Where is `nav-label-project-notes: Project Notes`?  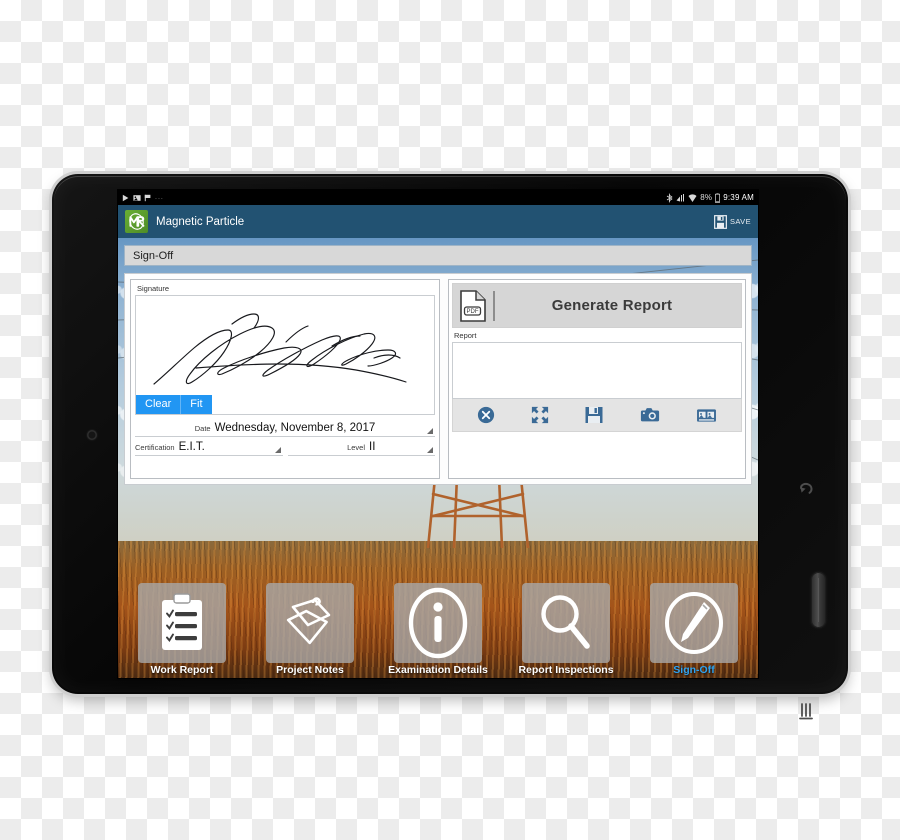 nav-label-project-notes: Project Notes is located at coordinates (310, 670).